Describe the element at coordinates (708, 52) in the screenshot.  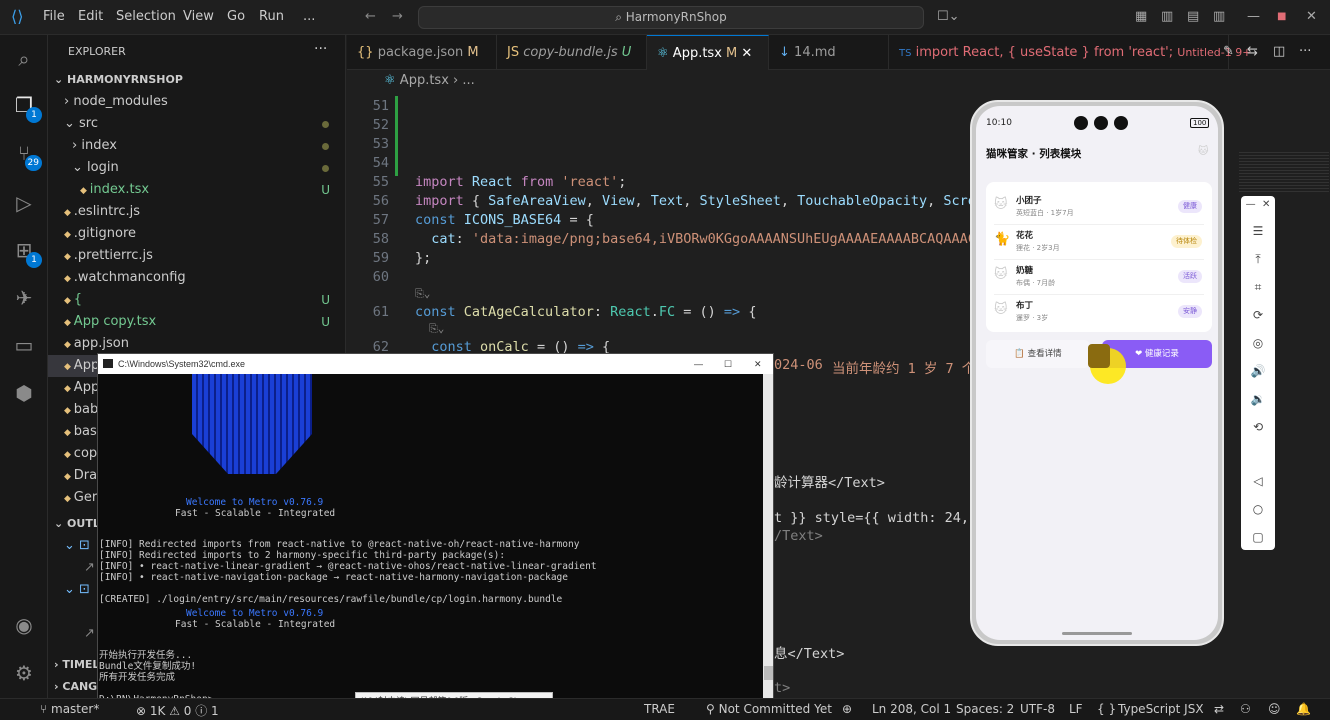
I see `tab-app-tsx: ⚛ App.tsx M ✕` at that location.